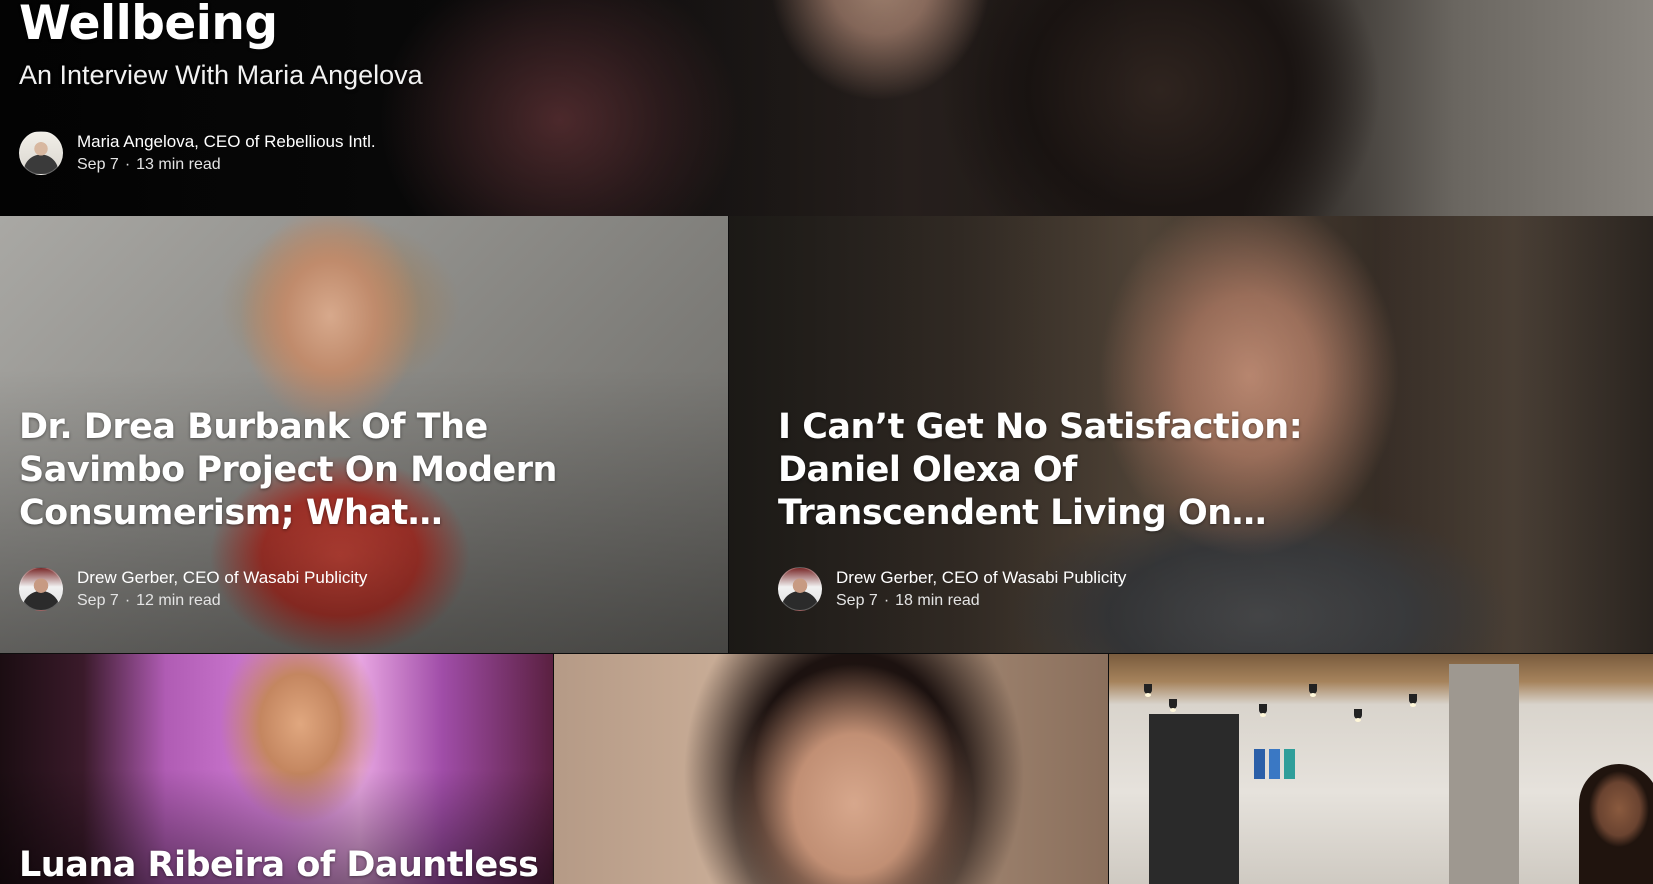  I want to click on article-card: Luana Ribeira of Dauntless PR: 5, so click(276, 769).